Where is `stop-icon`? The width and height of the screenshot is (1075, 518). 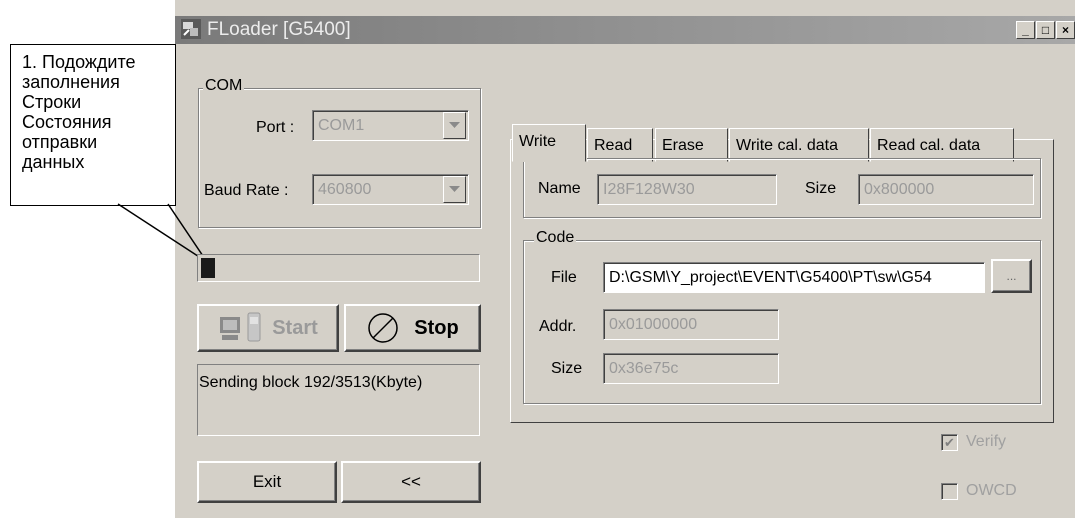
stop-icon is located at coordinates (383, 328).